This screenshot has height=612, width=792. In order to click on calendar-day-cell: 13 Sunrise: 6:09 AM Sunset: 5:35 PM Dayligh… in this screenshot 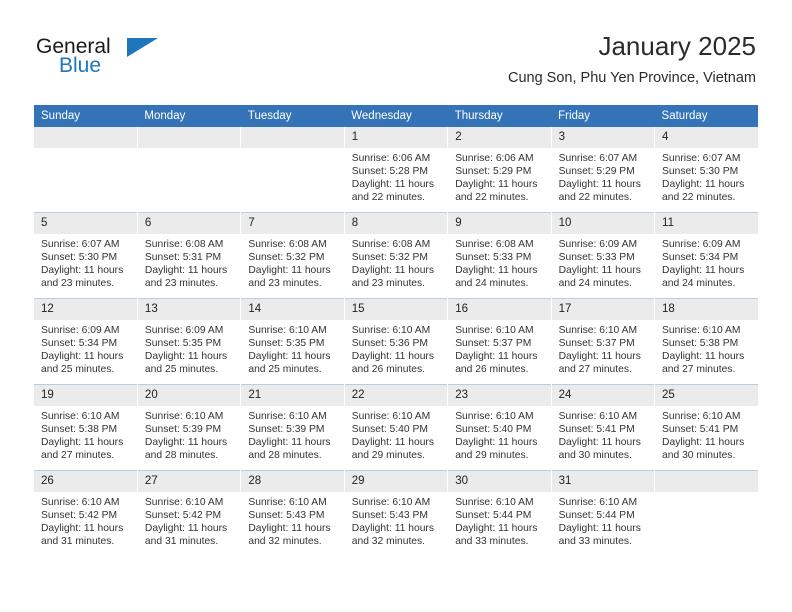, I will do `click(189, 341)`.